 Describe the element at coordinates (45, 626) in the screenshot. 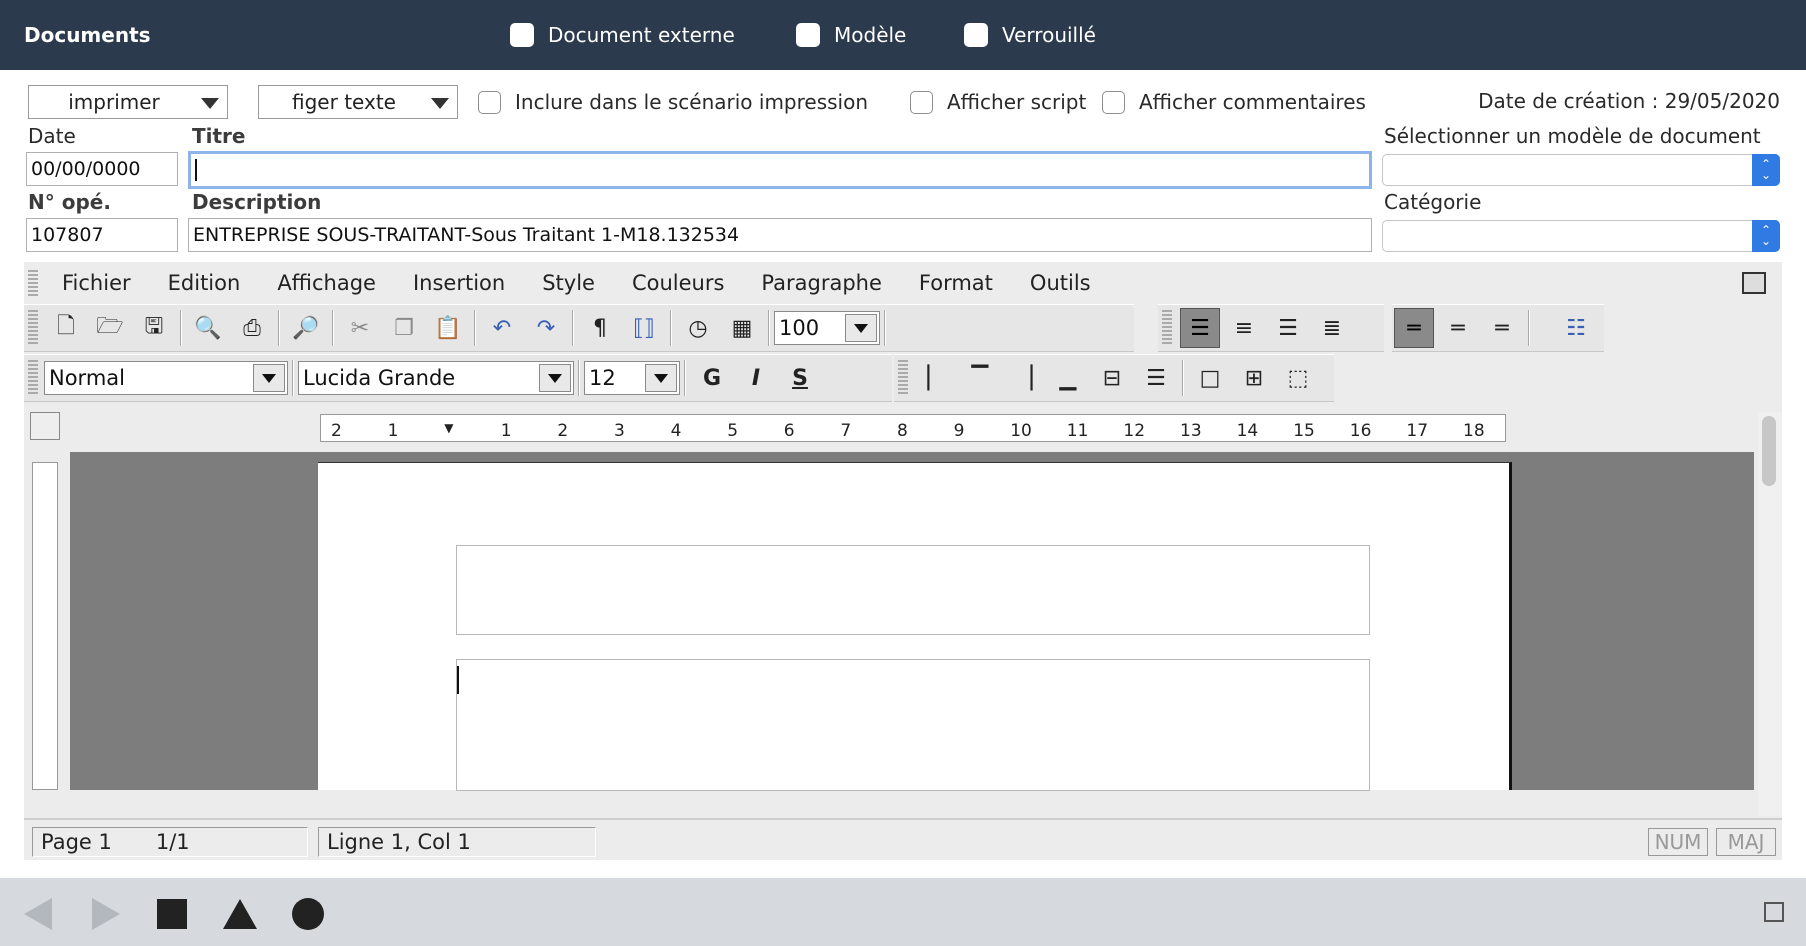

I see `vertical-ruler` at that location.